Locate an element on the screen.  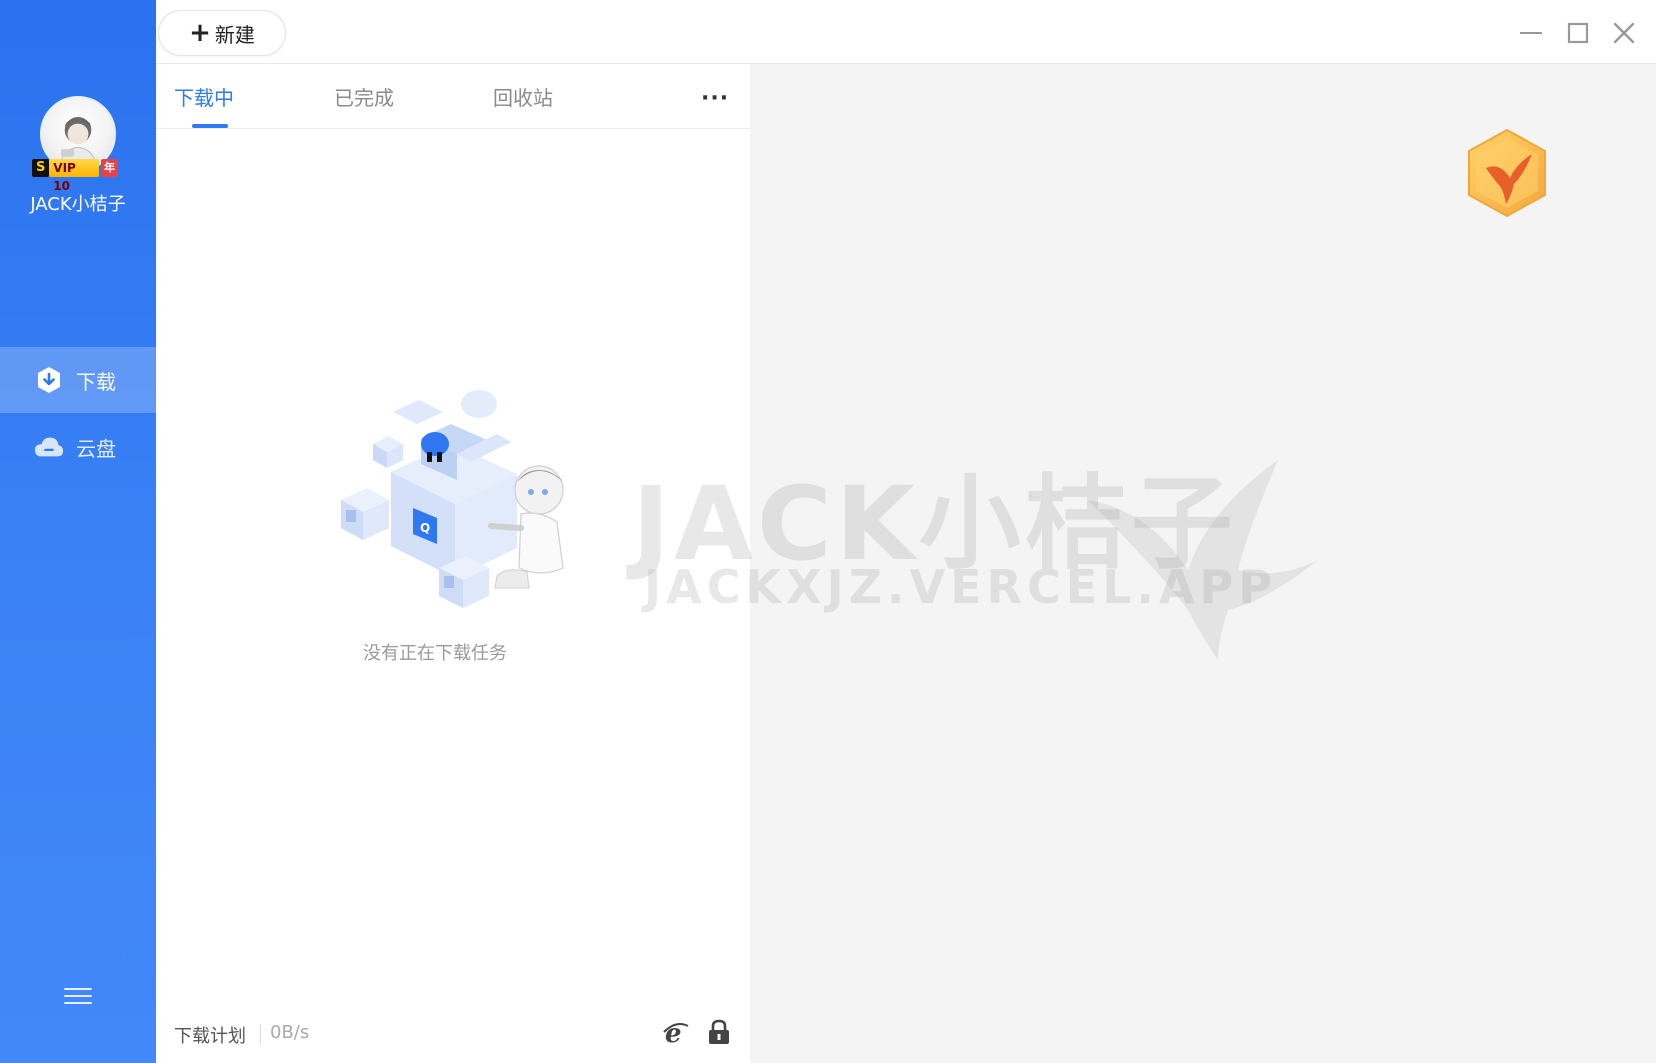
sidebar-item-cloud: 云盘 is located at coordinates (78, 447).